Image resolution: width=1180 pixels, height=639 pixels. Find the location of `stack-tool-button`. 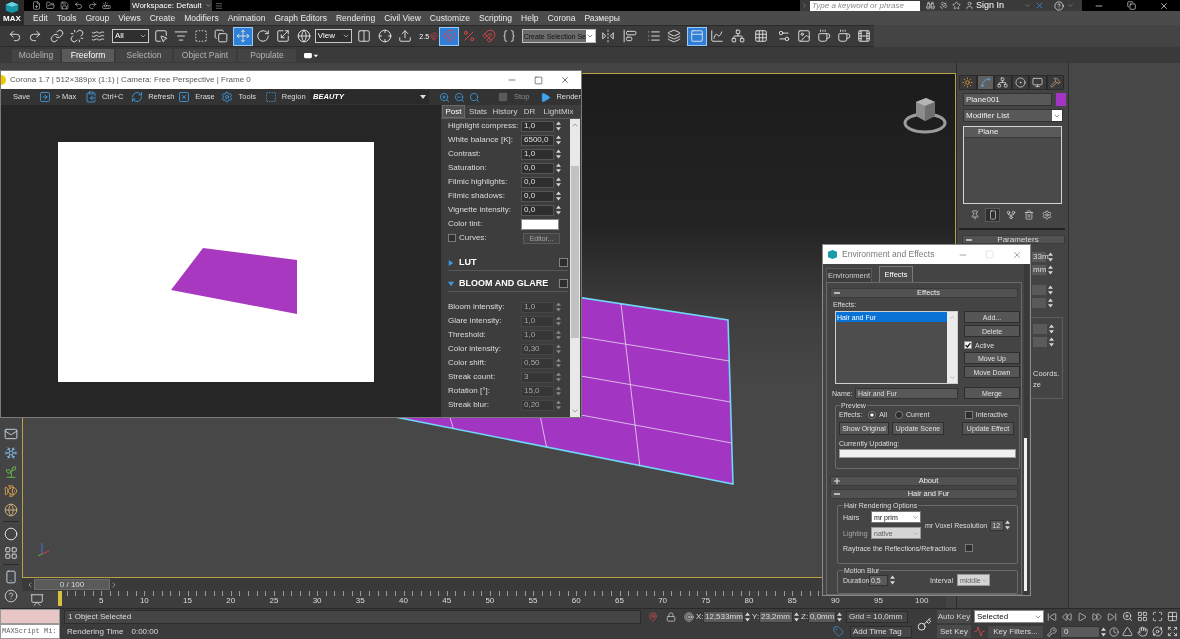

stack-tool-button is located at coordinates (992, 215).